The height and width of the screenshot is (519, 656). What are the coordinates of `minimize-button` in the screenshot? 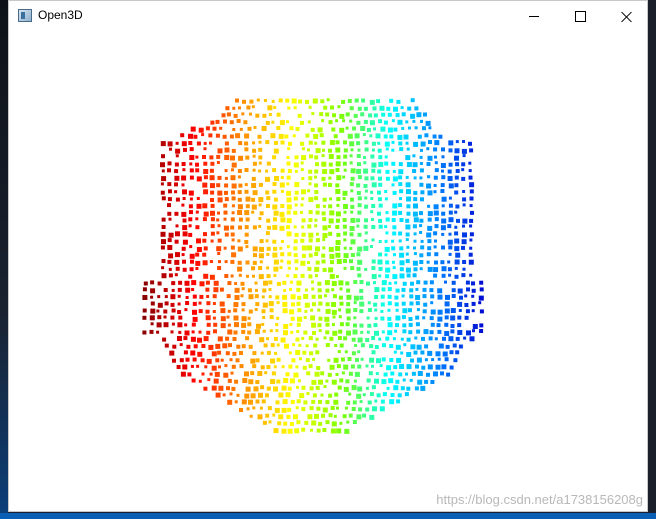 It's located at (534, 16).